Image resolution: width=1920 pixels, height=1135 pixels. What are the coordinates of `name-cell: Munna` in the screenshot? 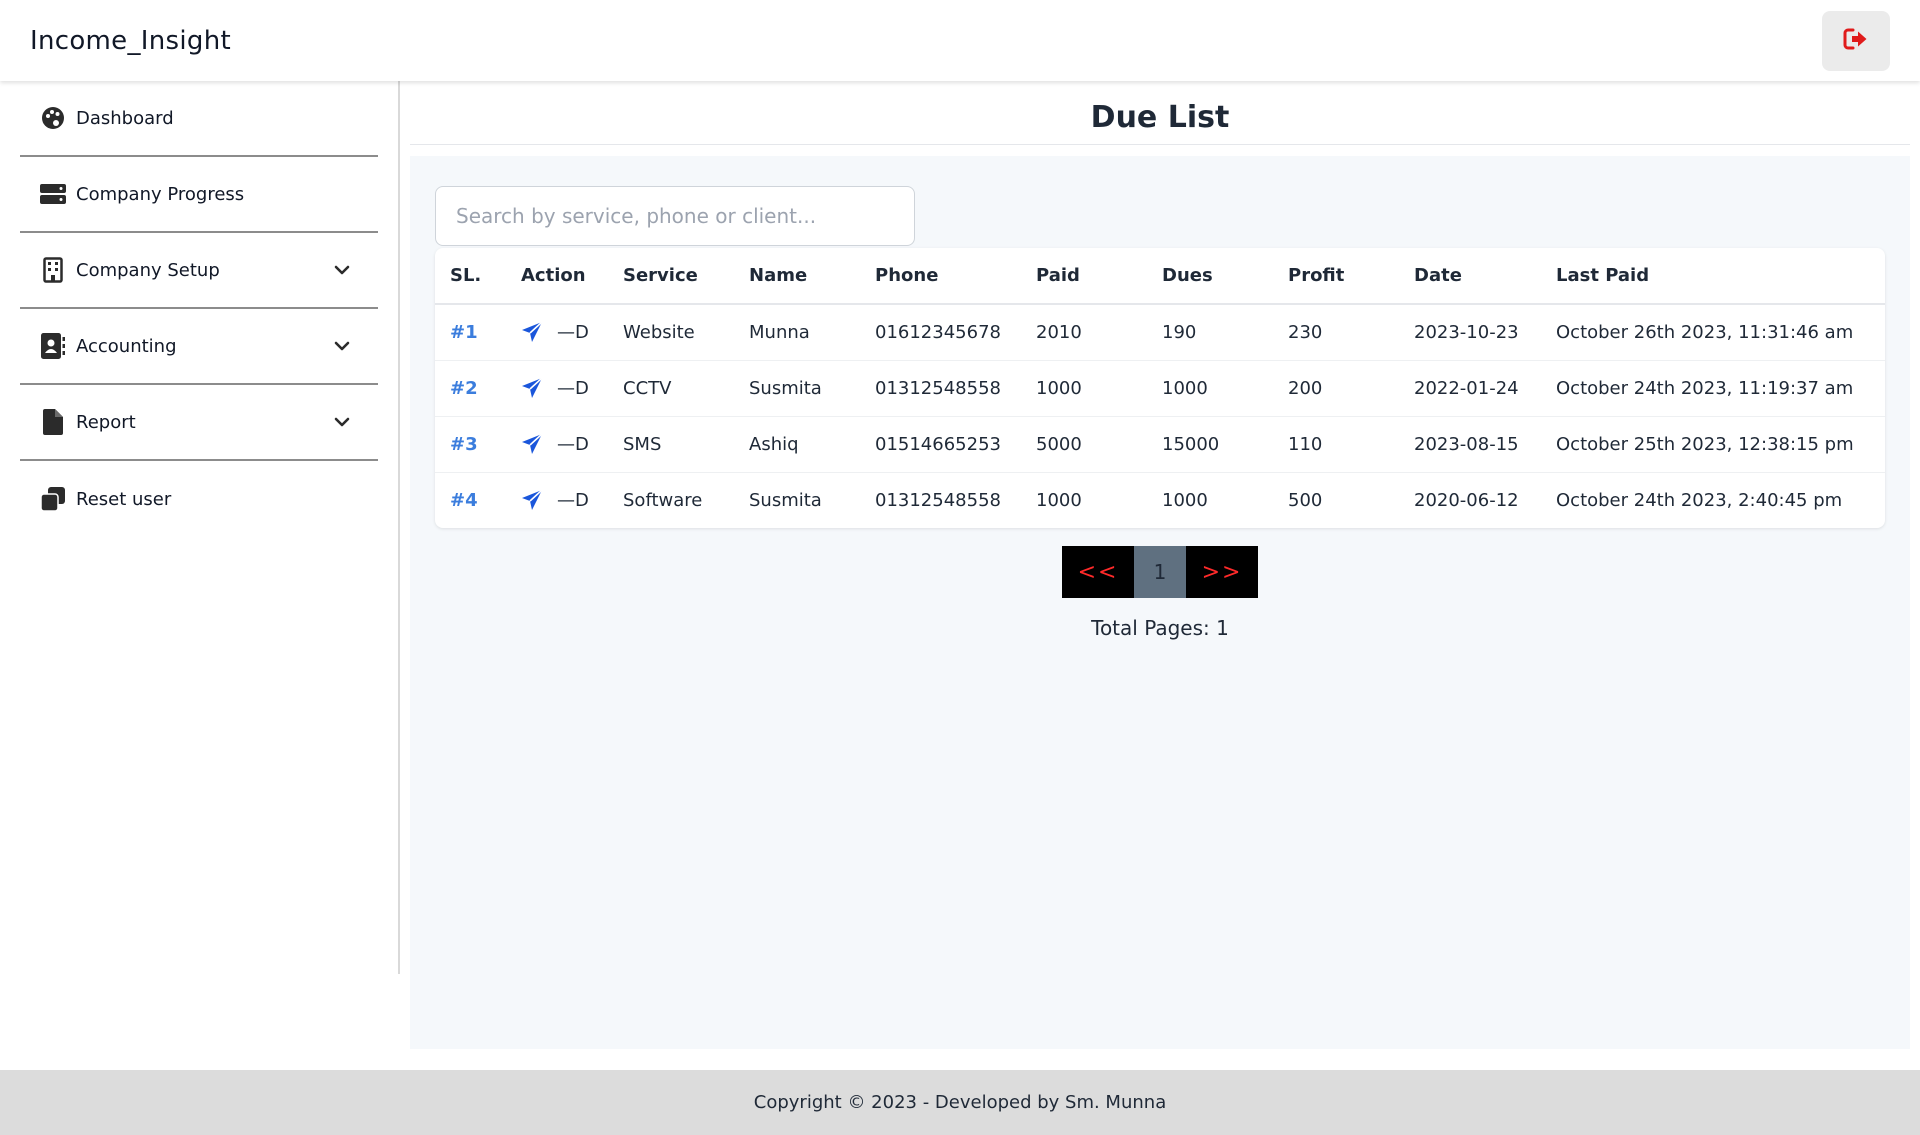 It's located at (797, 332).